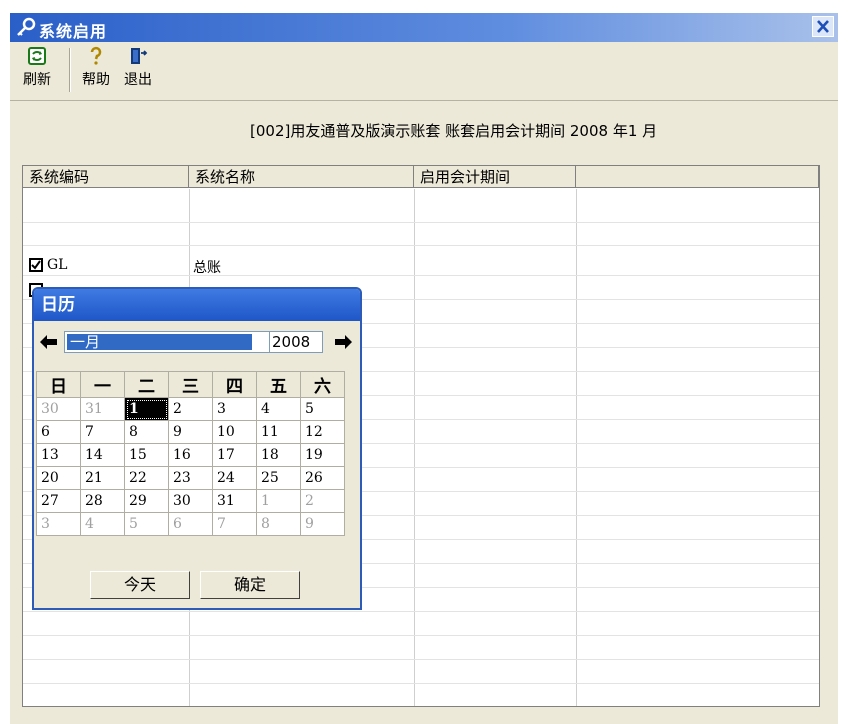 This screenshot has width=852, height=724. What do you see at coordinates (58, 478) in the screenshot?
I see `day-cell: 20` at bounding box center [58, 478].